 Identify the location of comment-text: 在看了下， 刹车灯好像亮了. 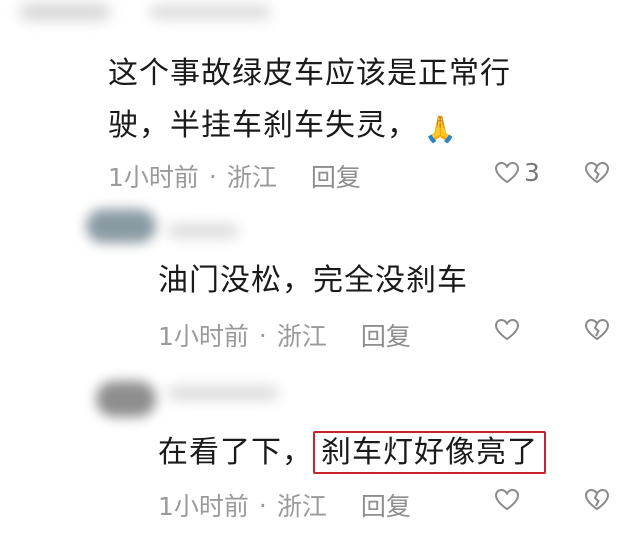
(352, 453).